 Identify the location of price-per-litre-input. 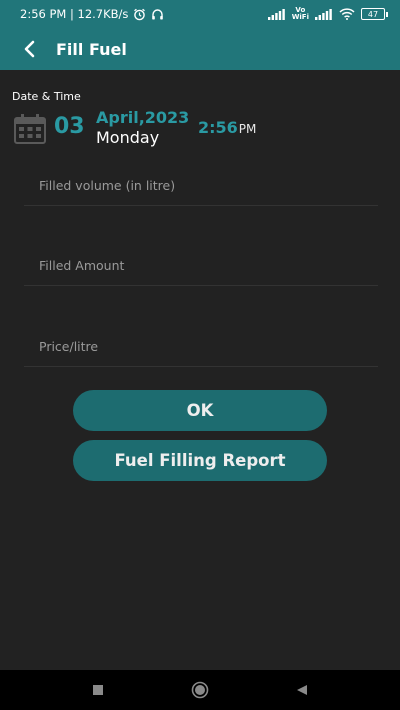
(201, 346).